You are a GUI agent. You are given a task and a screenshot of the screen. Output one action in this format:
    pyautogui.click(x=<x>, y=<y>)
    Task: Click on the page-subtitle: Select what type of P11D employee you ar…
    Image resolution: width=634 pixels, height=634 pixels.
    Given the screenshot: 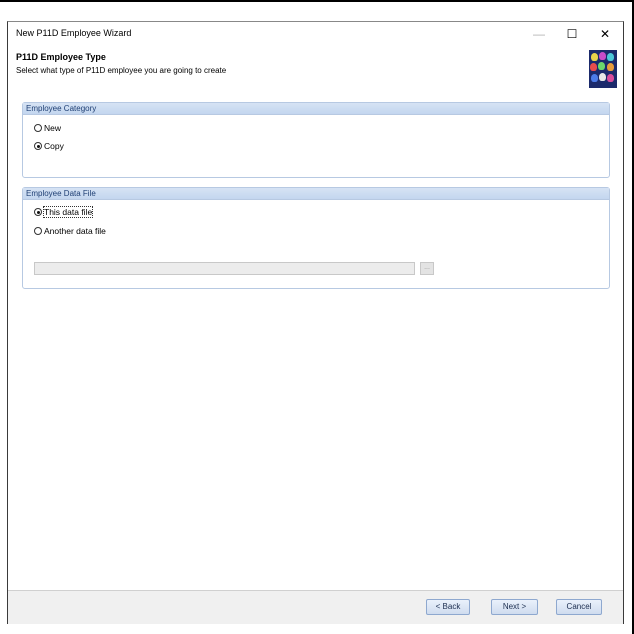 What is the action you would take?
    pyautogui.click(x=121, y=70)
    